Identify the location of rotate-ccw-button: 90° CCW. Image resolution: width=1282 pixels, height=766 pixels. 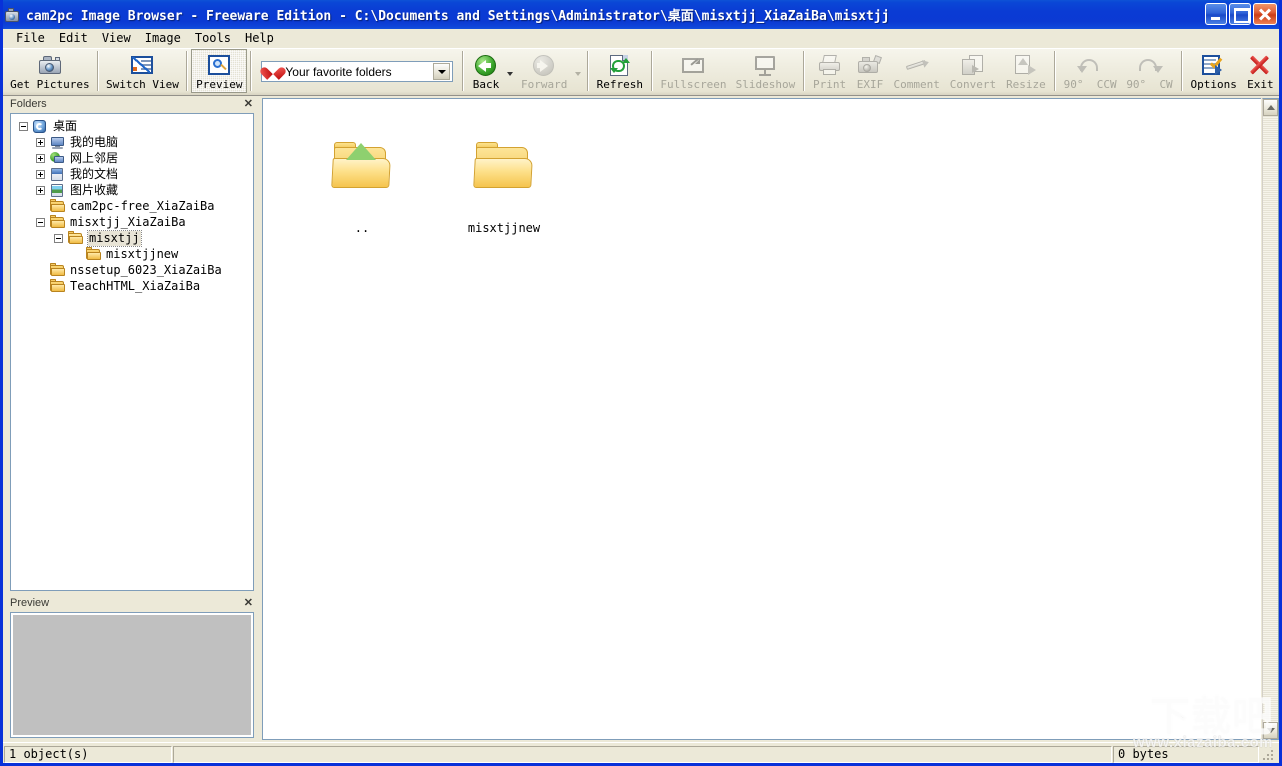
(1090, 71).